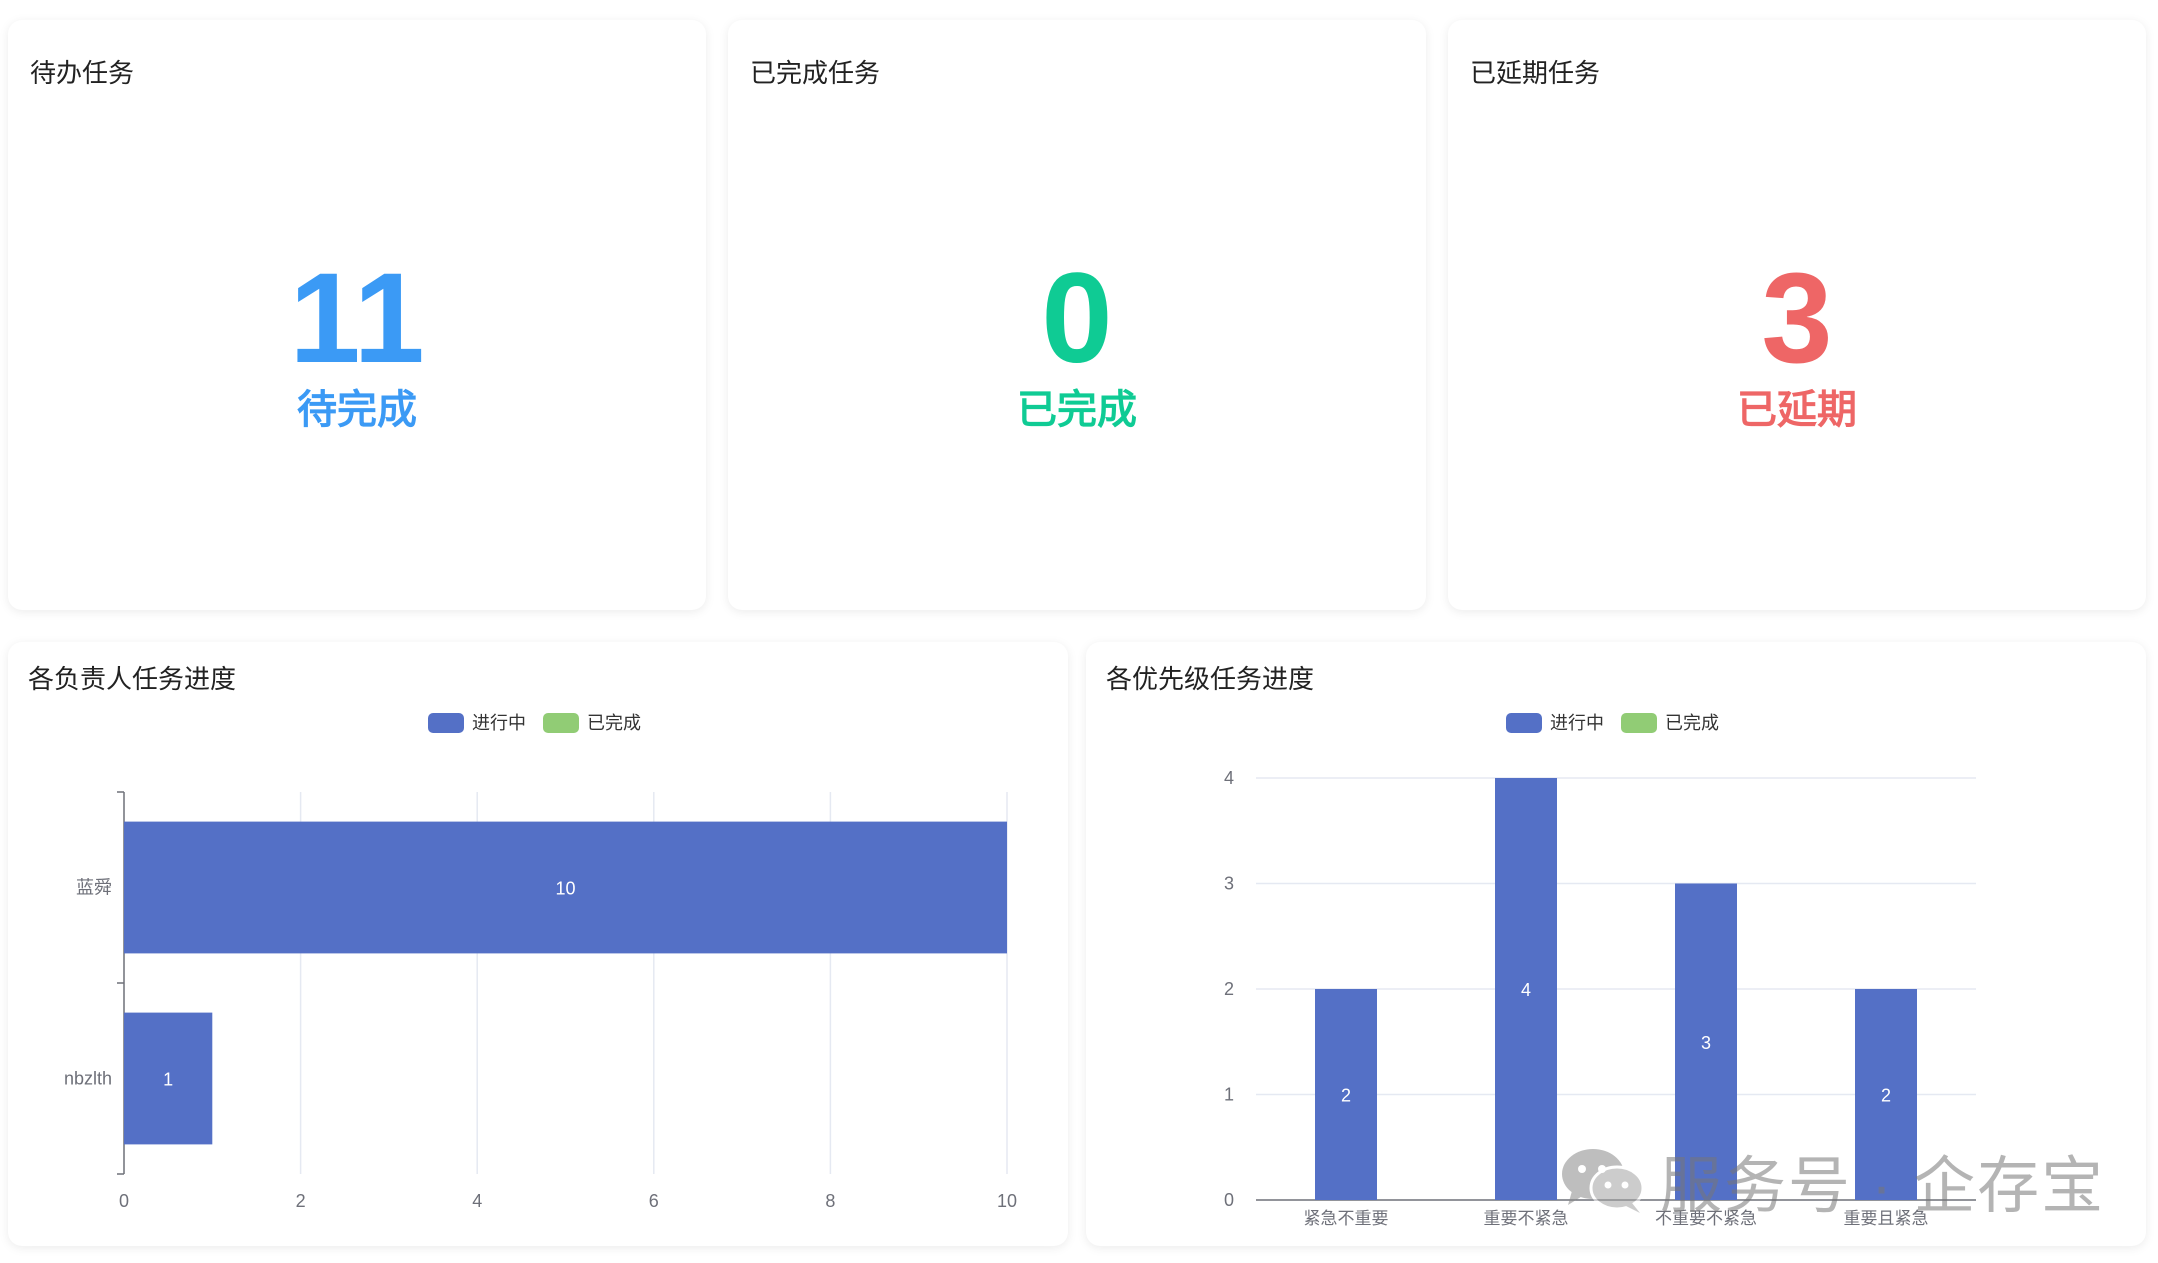  Describe the element at coordinates (1797, 410) in the screenshot. I see `overdue-label: 已延期` at that location.